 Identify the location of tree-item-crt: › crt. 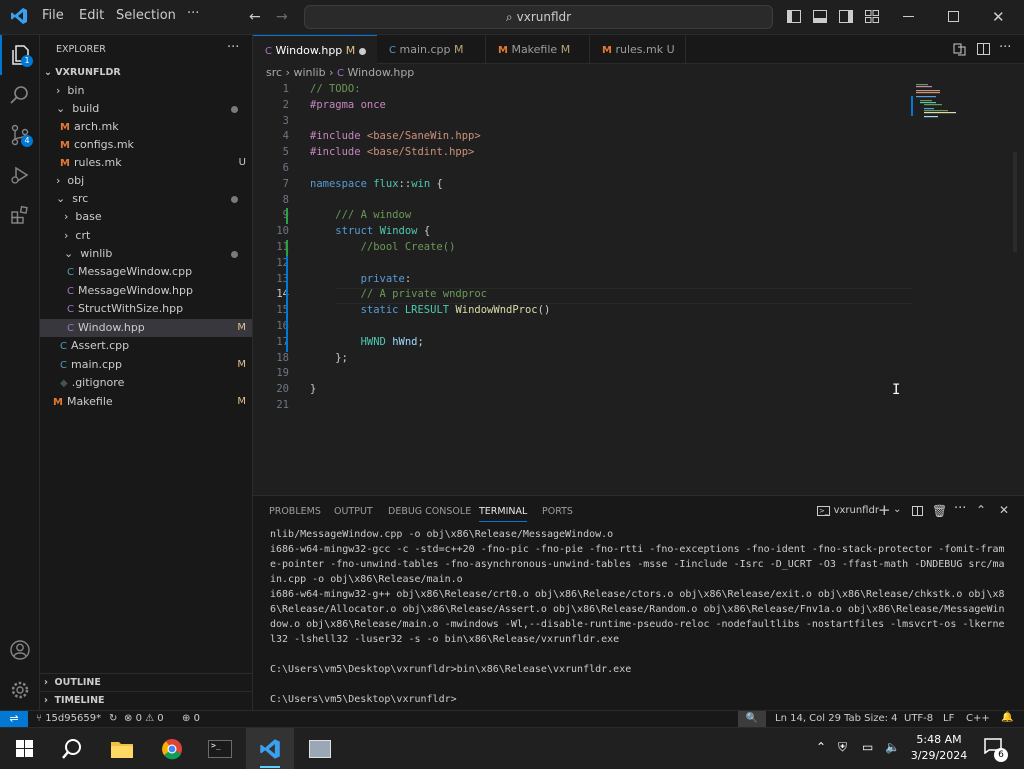
(146, 236).